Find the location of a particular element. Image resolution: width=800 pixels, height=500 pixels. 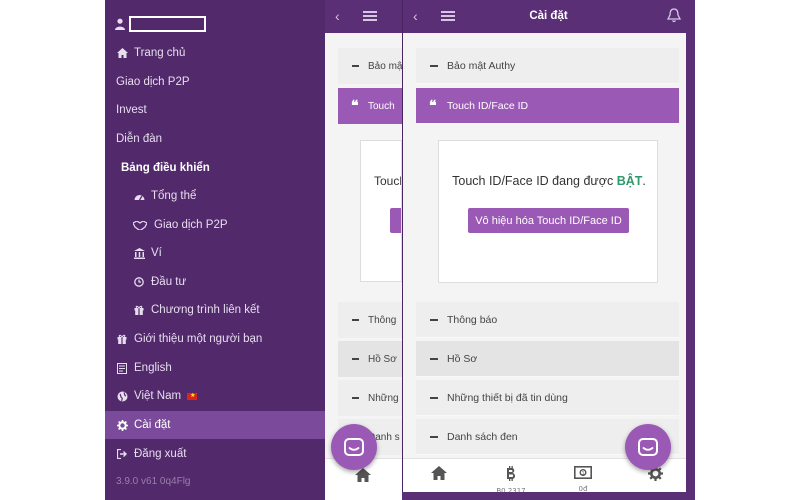

peek-top-bar: ‹ is located at coordinates (363, 16).